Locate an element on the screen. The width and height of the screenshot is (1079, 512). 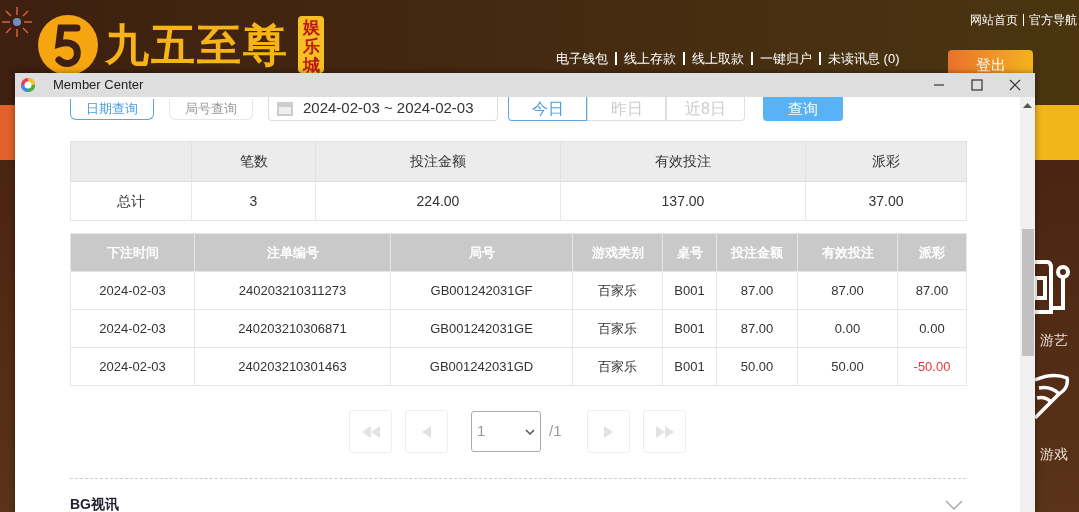
nav-link: 线上取款 is located at coordinates (718, 59).